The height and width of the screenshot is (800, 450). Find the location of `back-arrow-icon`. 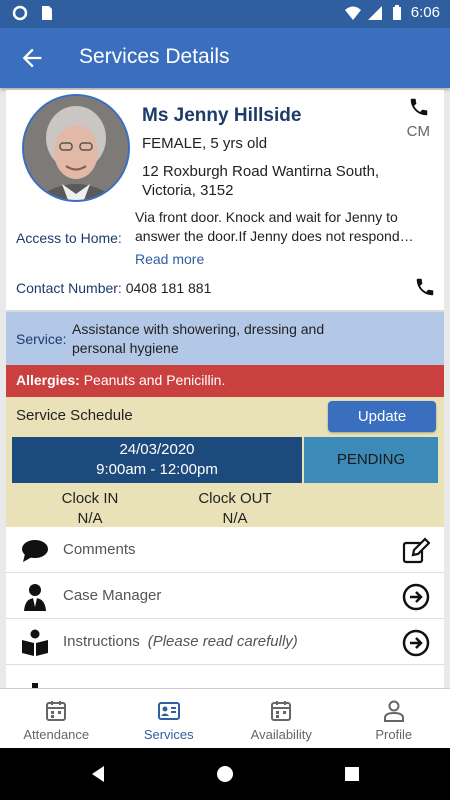

back-arrow-icon is located at coordinates (32, 58).